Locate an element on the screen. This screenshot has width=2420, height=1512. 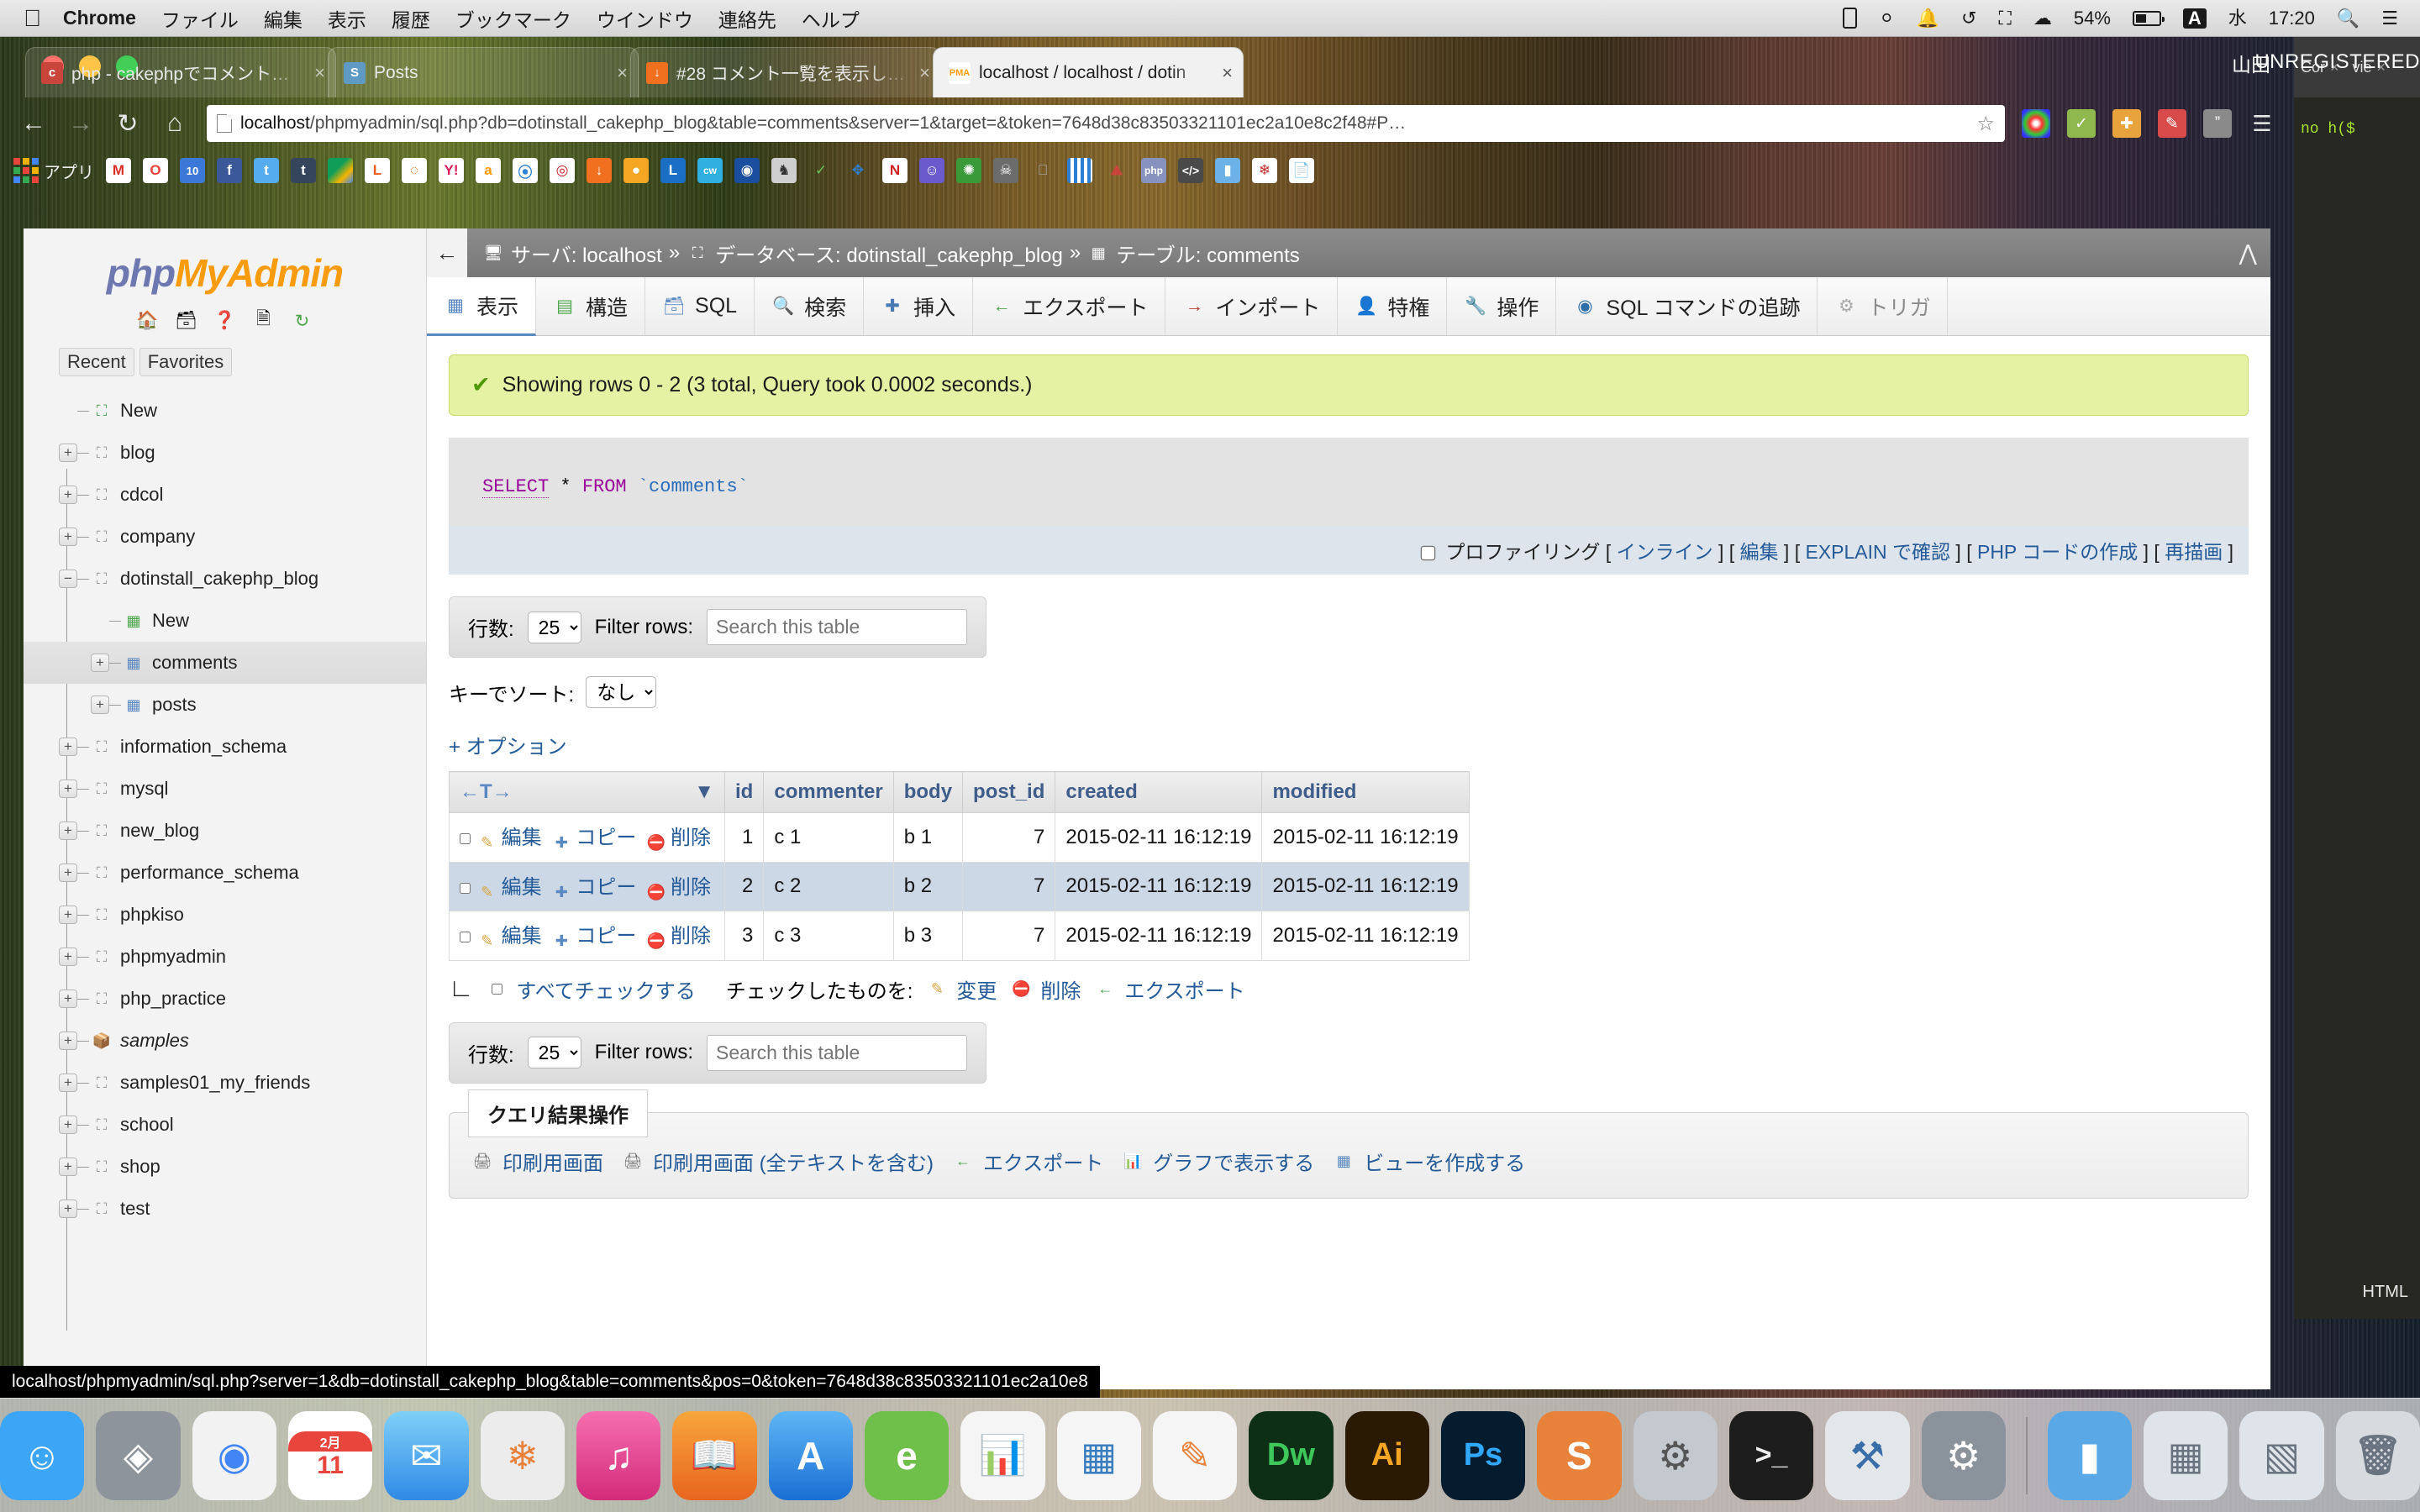
breadcrumb-server: サーバ: localhost is located at coordinates (586, 253).